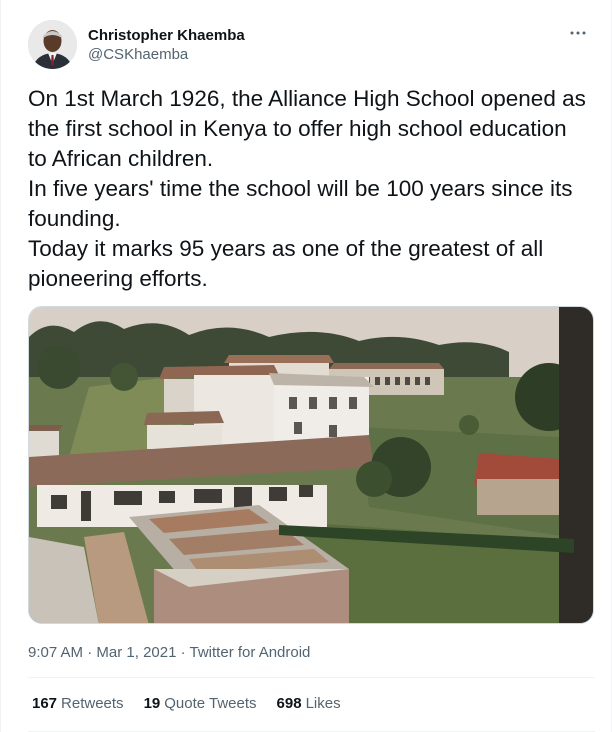 The height and width of the screenshot is (732, 612). I want to click on author-names: Christopher Khaemba @CSKhaemba, so click(166, 45).